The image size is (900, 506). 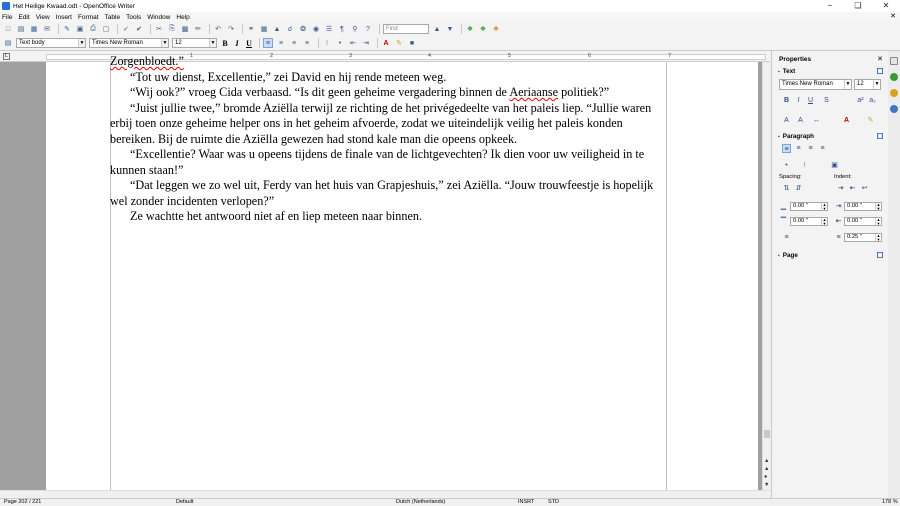 I want to click on navigation-icon: ●, so click(x=765, y=477).